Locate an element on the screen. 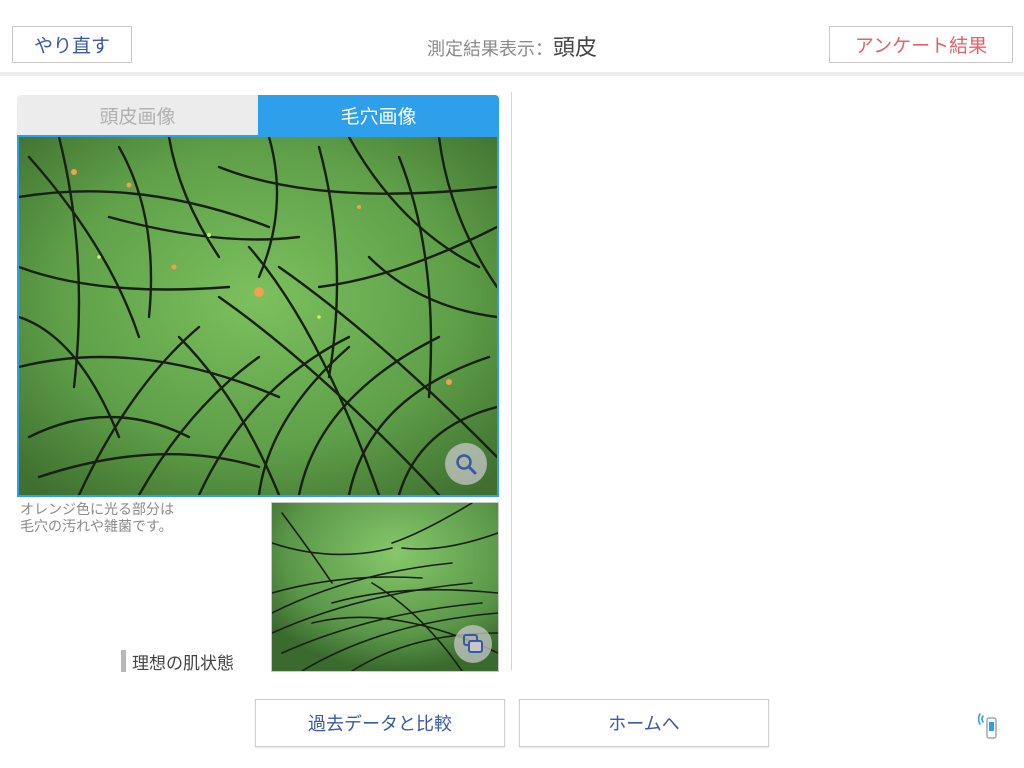 The height and width of the screenshot is (768, 1024). header-divider is located at coordinates (512, 74).